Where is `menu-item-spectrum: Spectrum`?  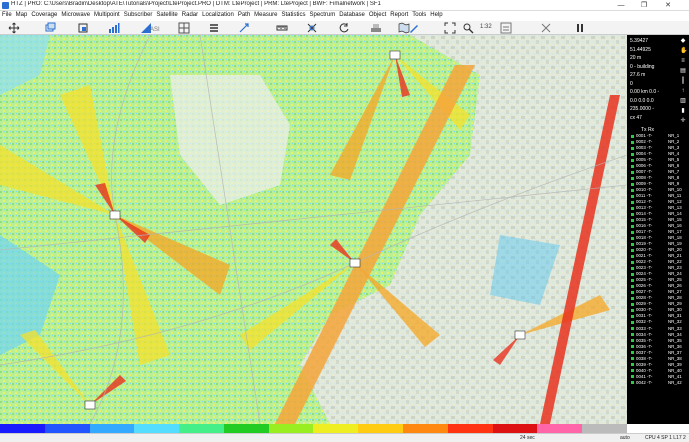 menu-item-spectrum: Spectrum is located at coordinates (323, 14).